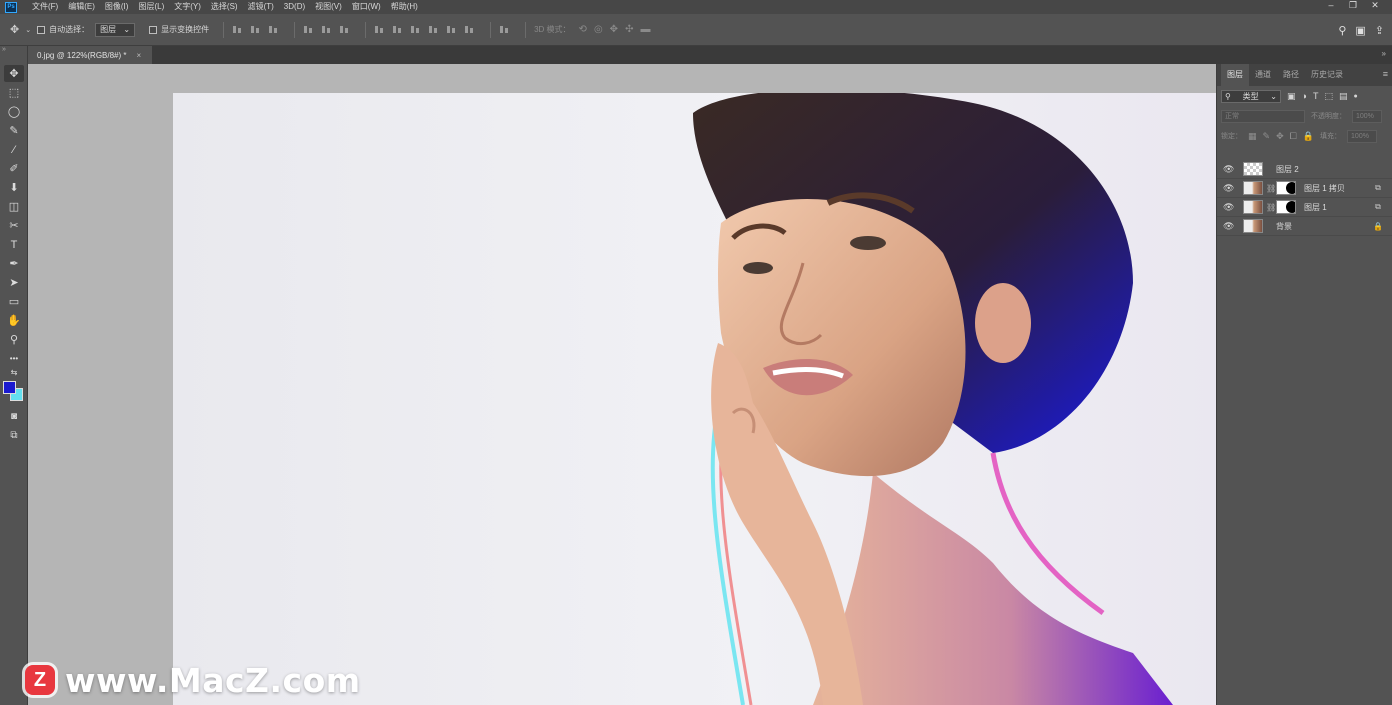 This screenshot has width=1392, height=705. I want to click on filter-type-icon: T, so click(1316, 96).